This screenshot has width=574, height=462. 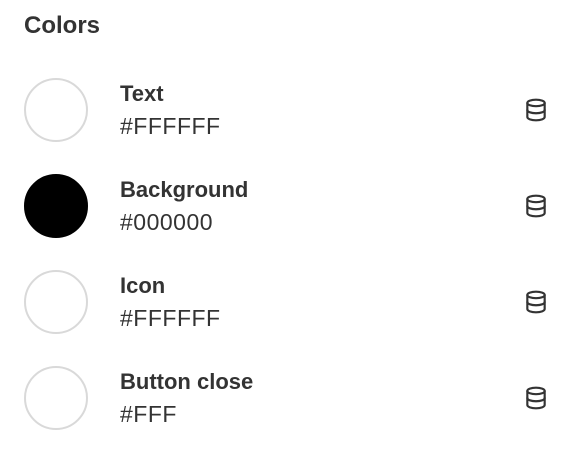 I want to click on color-row-background: Background #000000, so click(x=287, y=206).